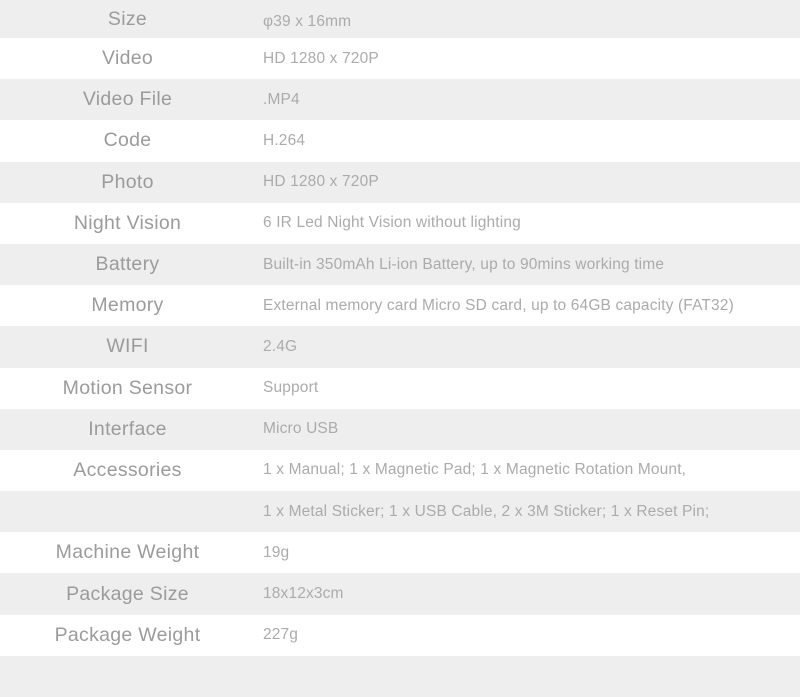 The image size is (800, 697). Describe the element at coordinates (400, 100) in the screenshot. I see `table-row: Video File .MP4` at that location.